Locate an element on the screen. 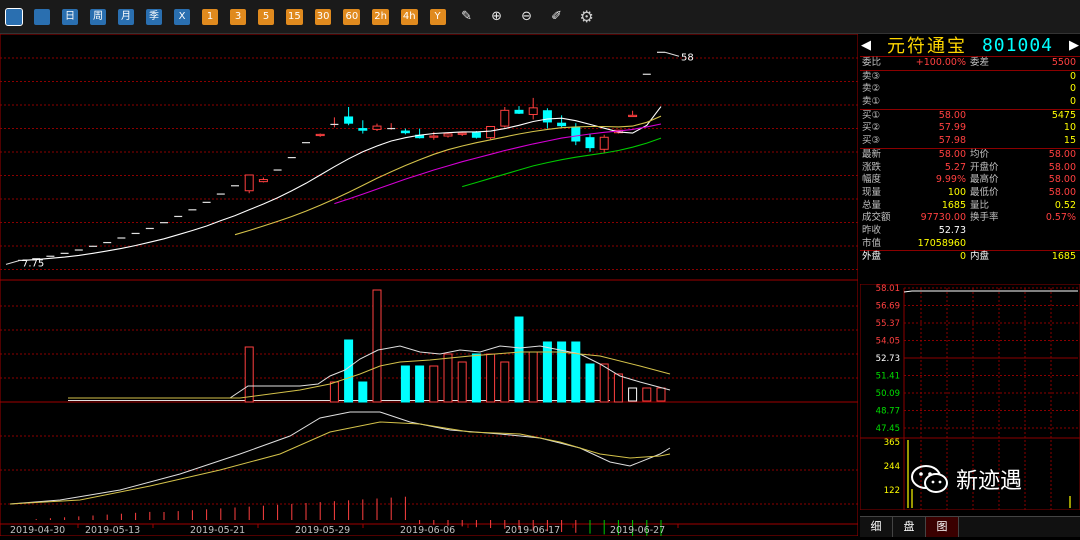 The width and height of the screenshot is (1080, 540). buy-vol: 15 is located at coordinates (1069, 141).